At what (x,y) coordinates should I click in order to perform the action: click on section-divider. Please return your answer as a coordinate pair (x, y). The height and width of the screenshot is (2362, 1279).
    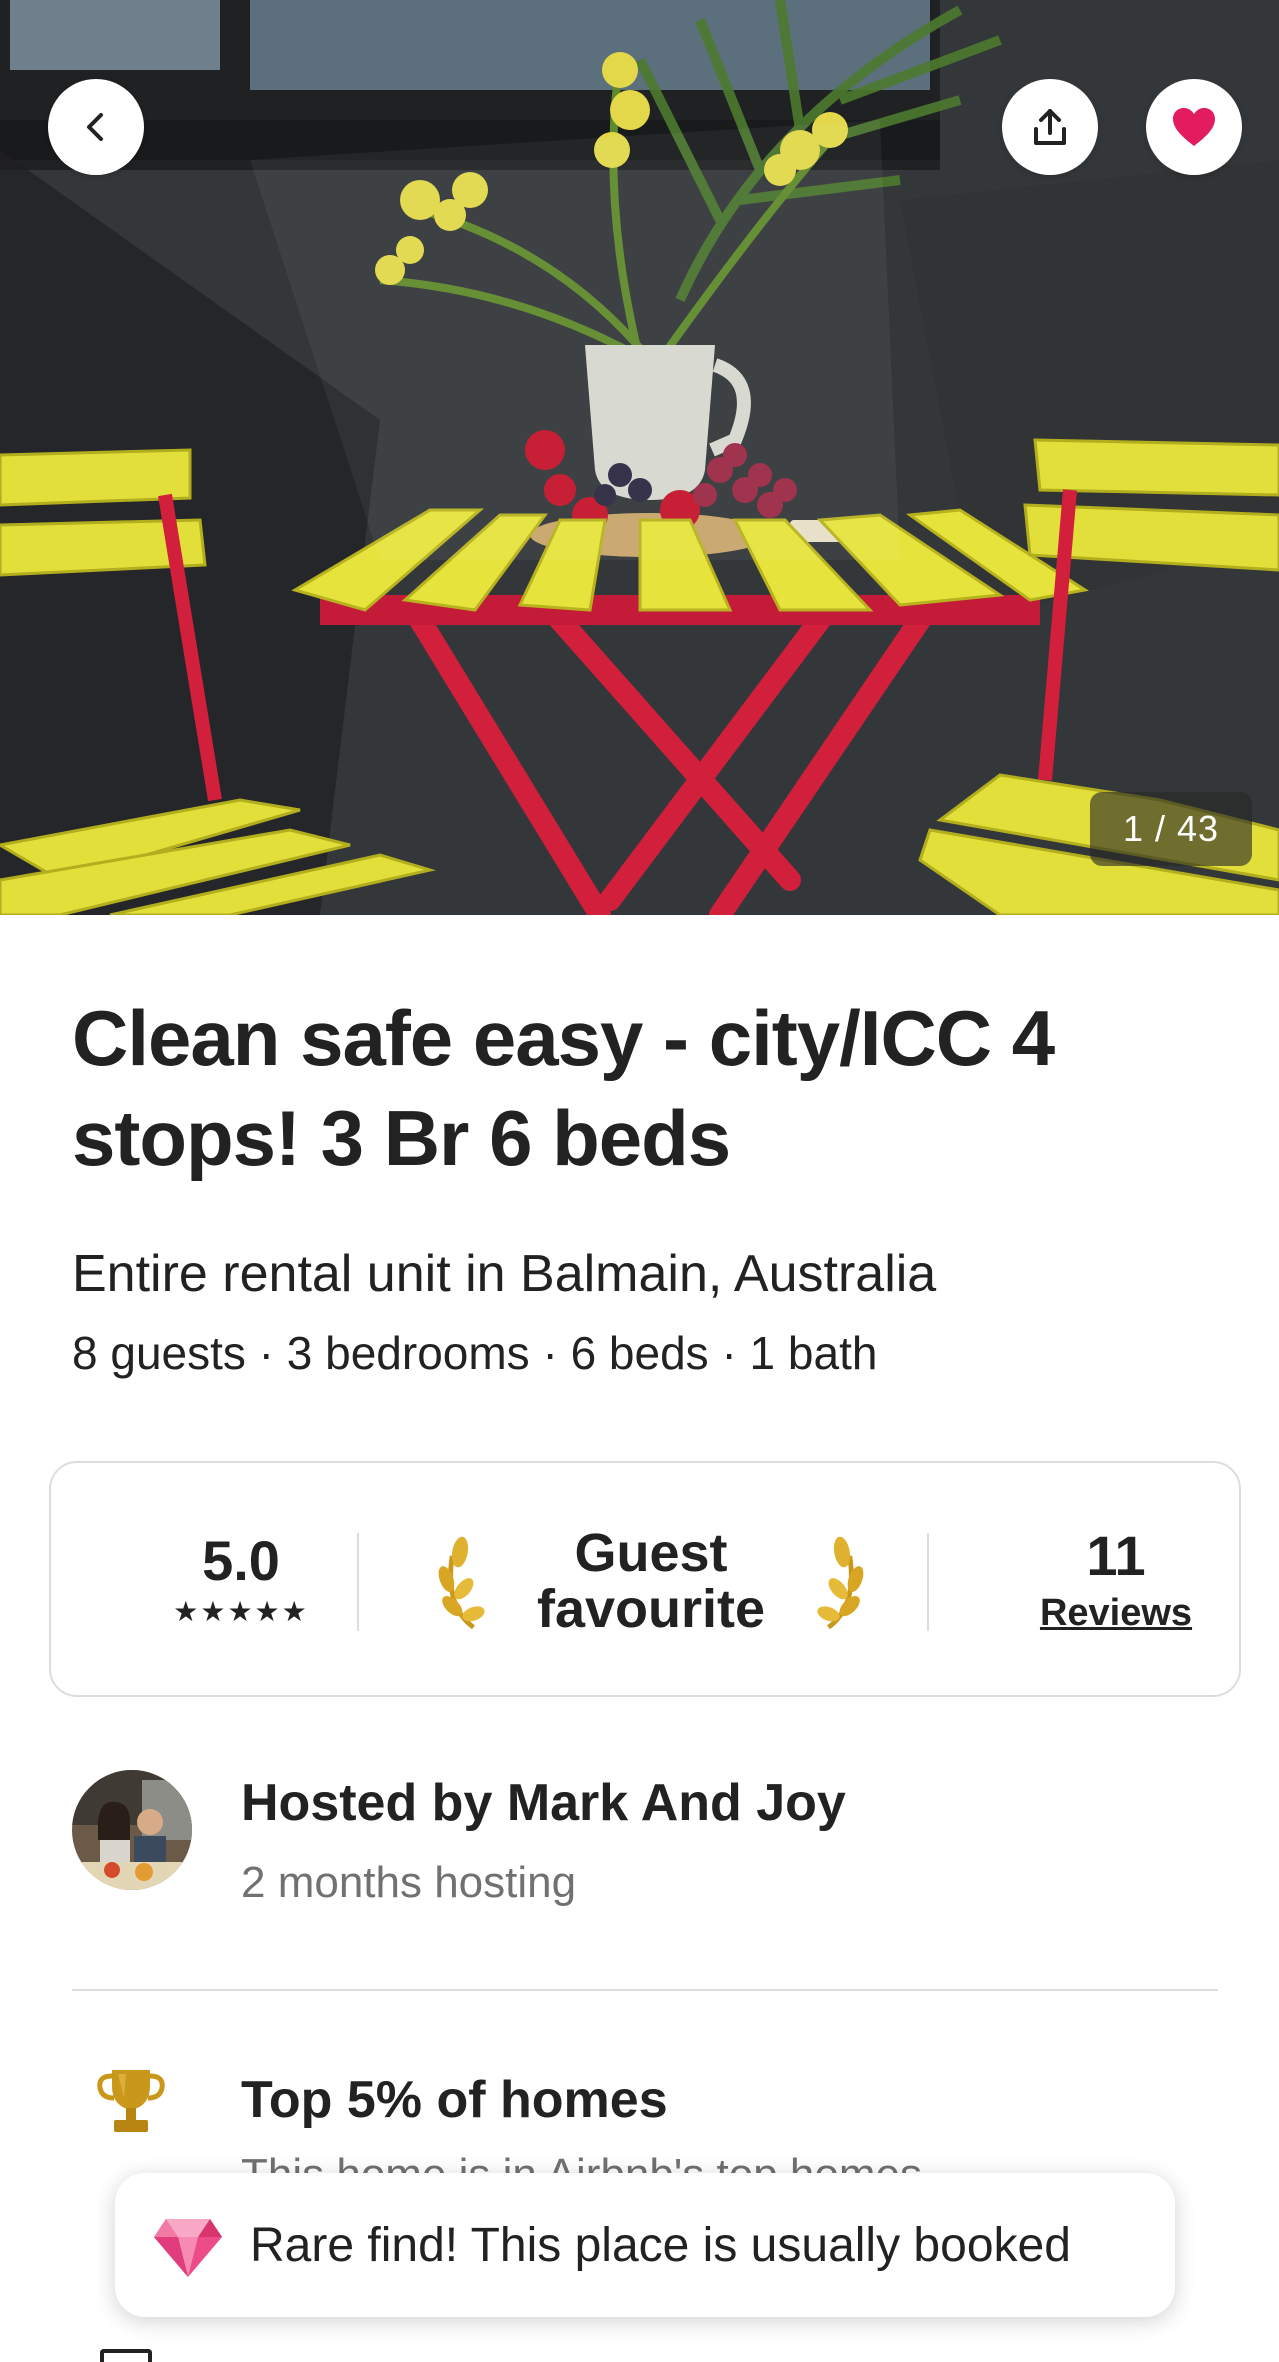
    Looking at the image, I should click on (645, 1990).